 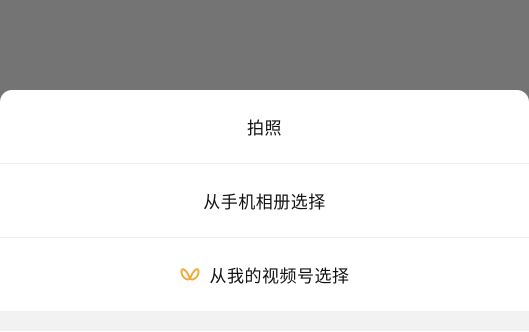 What do you see at coordinates (264, 203) in the screenshot?
I see `choose-from-album-label: 从手机相册选择` at bounding box center [264, 203].